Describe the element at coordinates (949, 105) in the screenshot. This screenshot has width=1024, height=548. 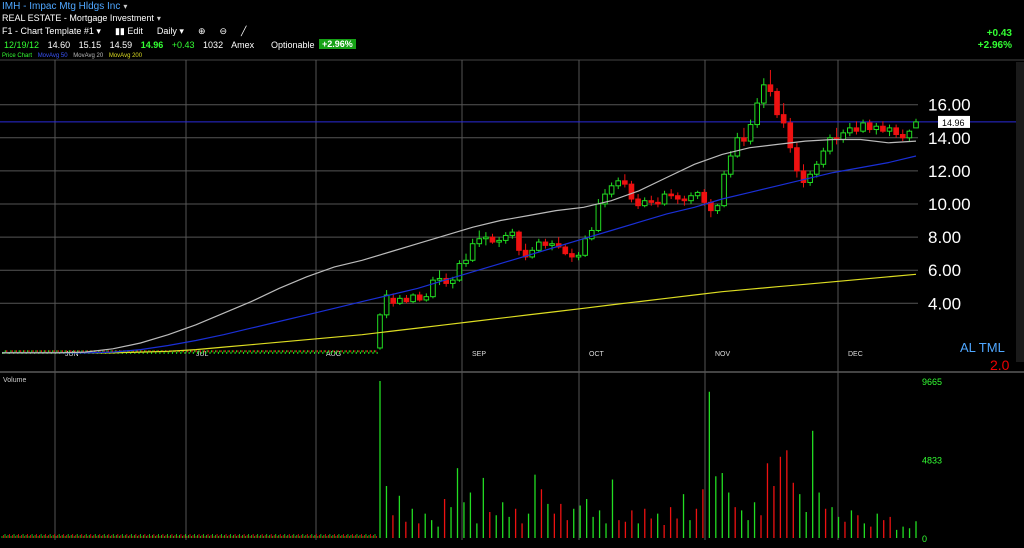
I see `y-tick-label: 16.00` at that location.